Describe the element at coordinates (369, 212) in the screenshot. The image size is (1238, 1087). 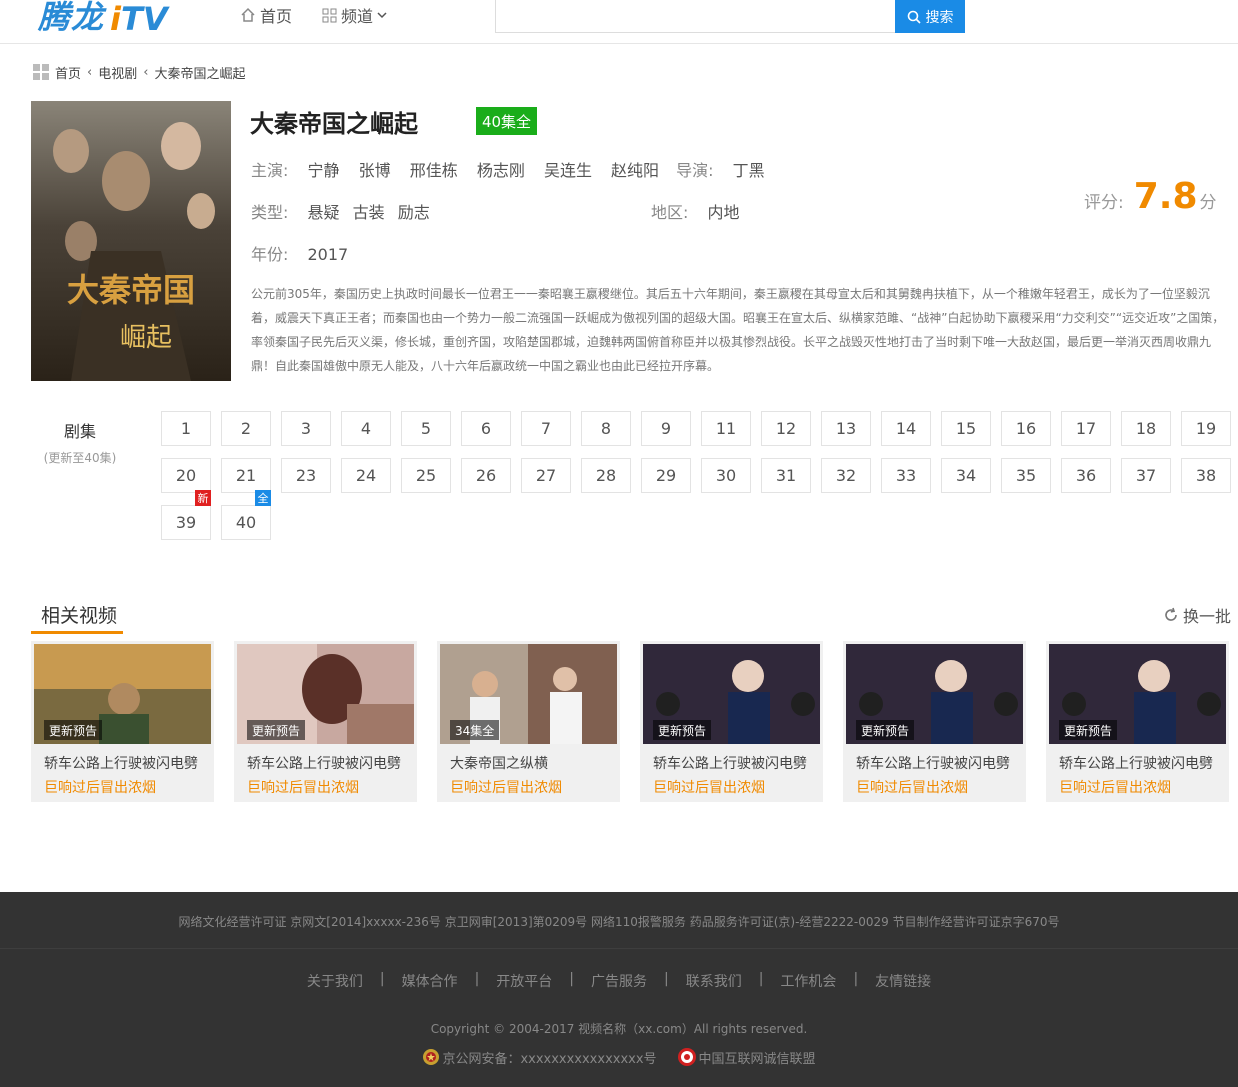
I see `genre-tag: 古装` at that location.